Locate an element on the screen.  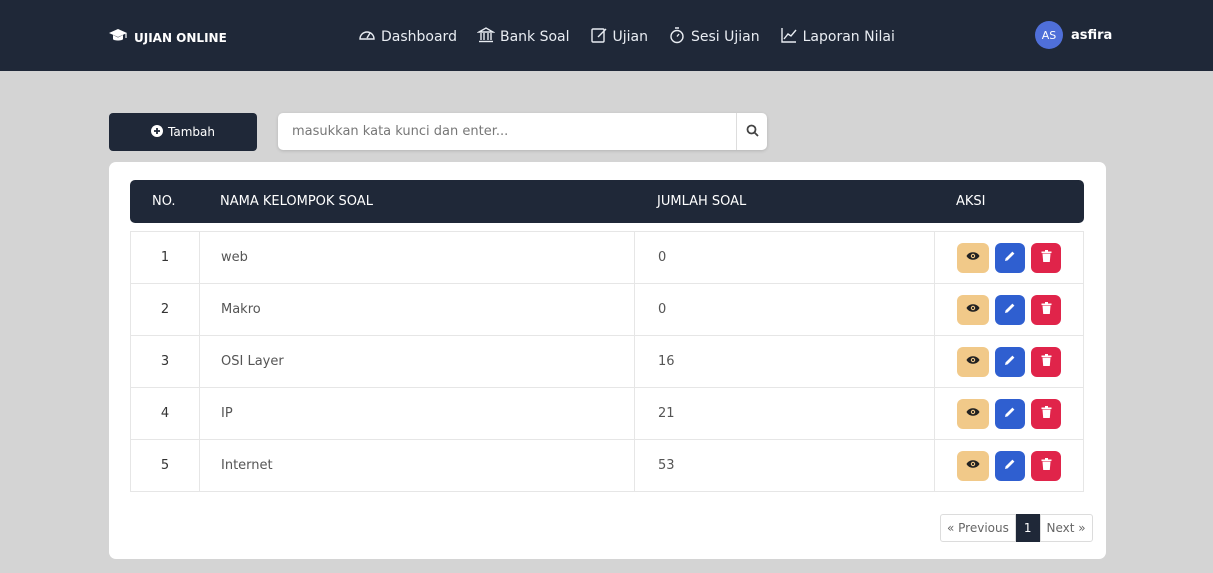
table-row: 4 IP 21 is located at coordinates (607, 414).